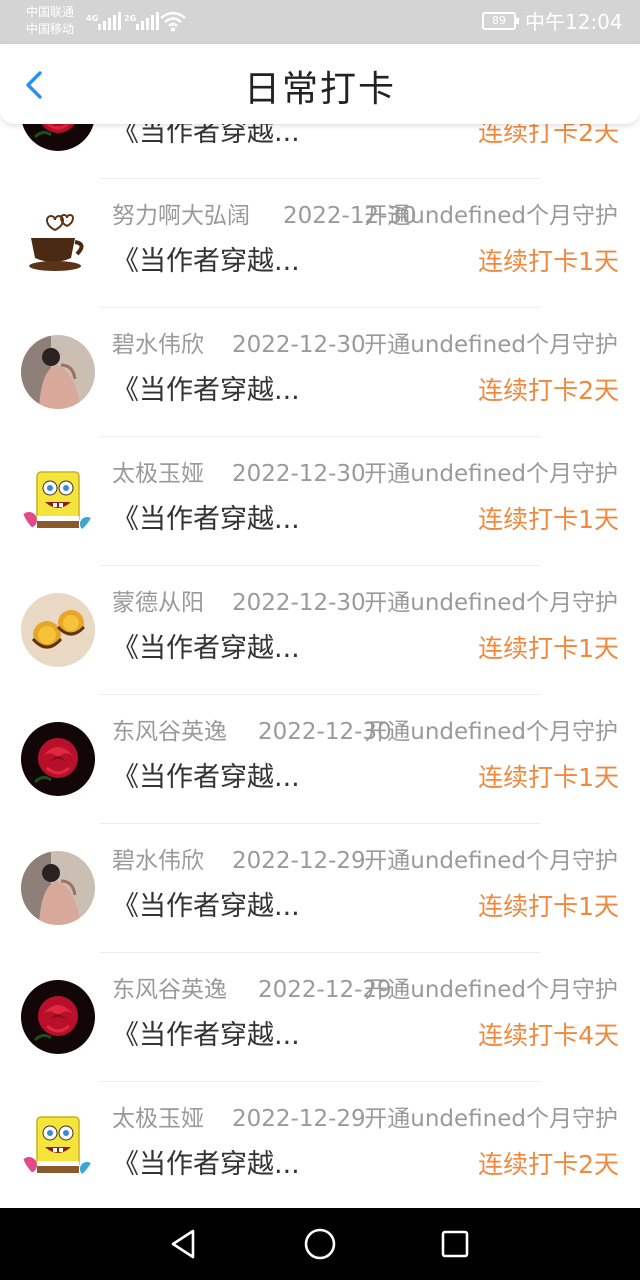  Describe the element at coordinates (455, 1244) in the screenshot. I see `recents-square-icon` at that location.